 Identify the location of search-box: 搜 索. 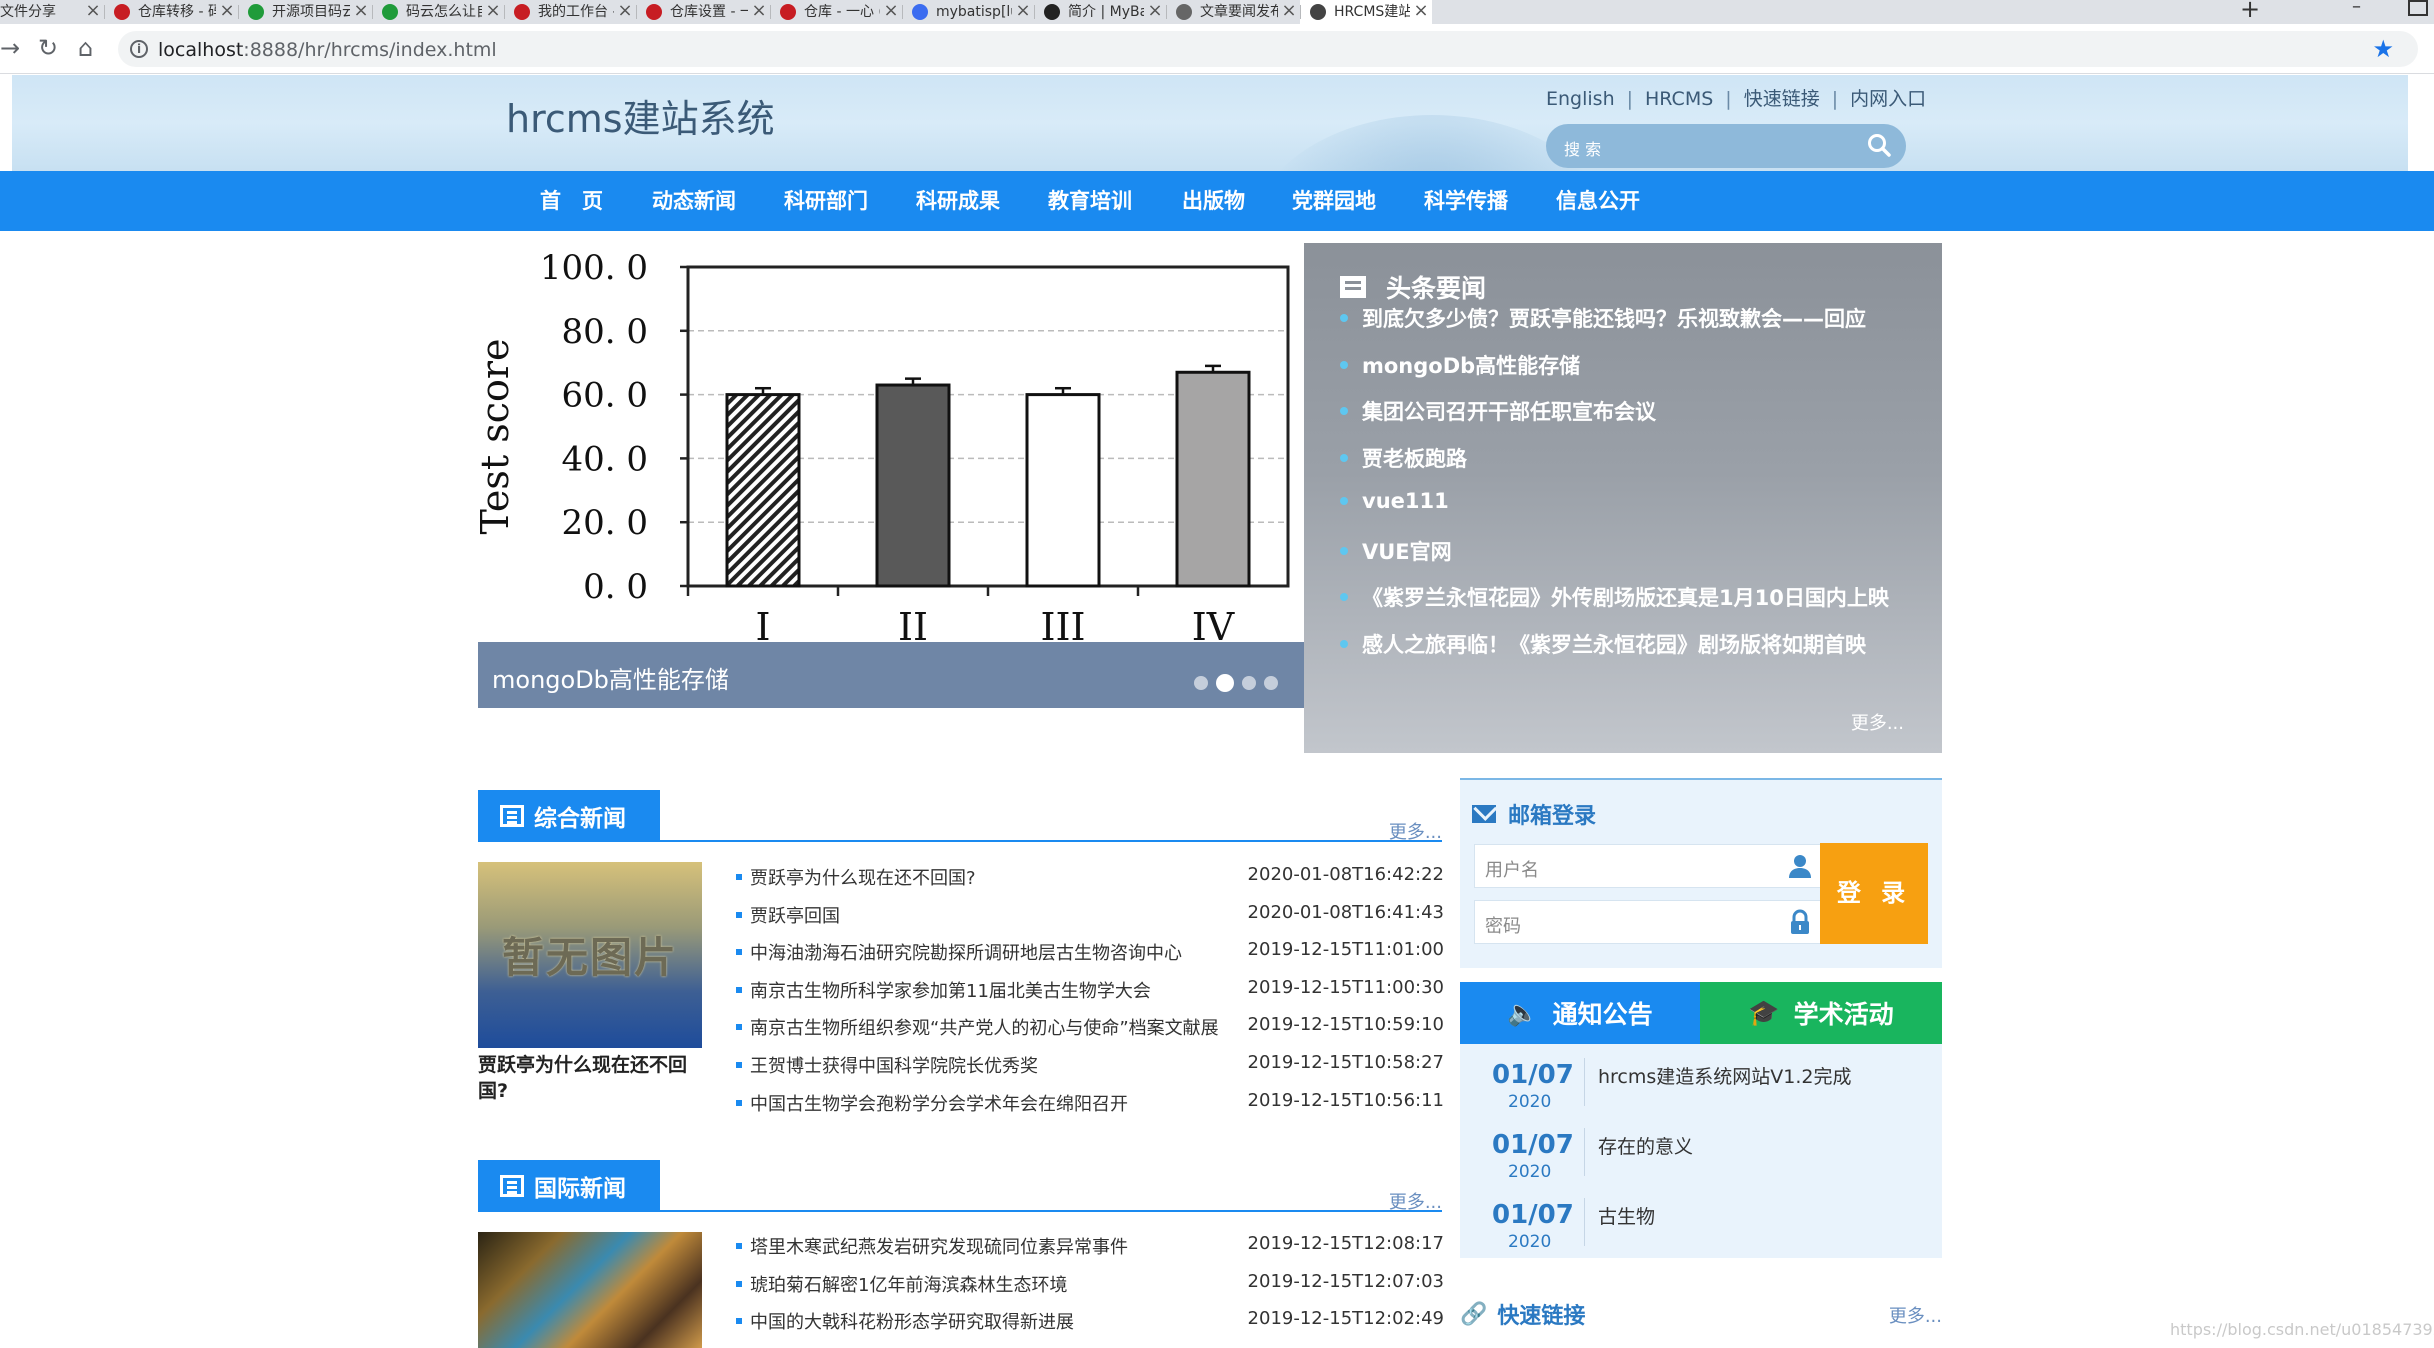
(1726, 146).